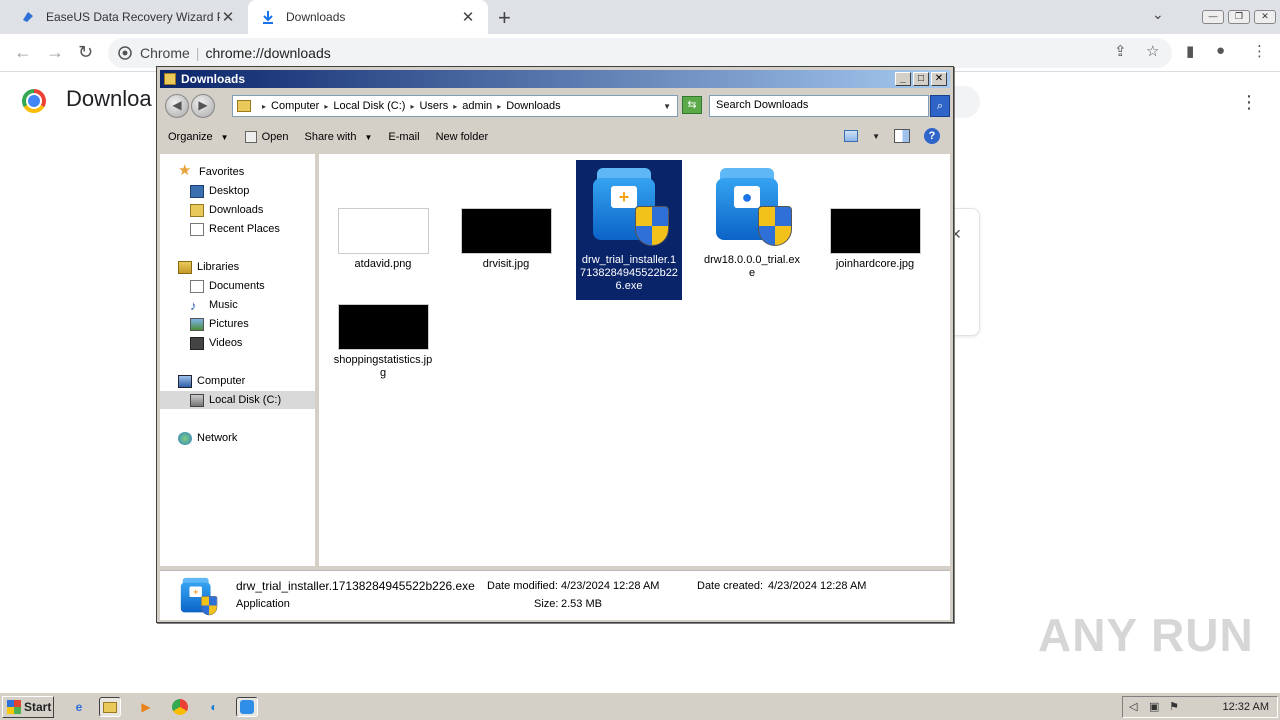 The width and height of the screenshot is (1280, 720). Describe the element at coordinates (28, 707) in the screenshot. I see `start-button: Start` at that location.